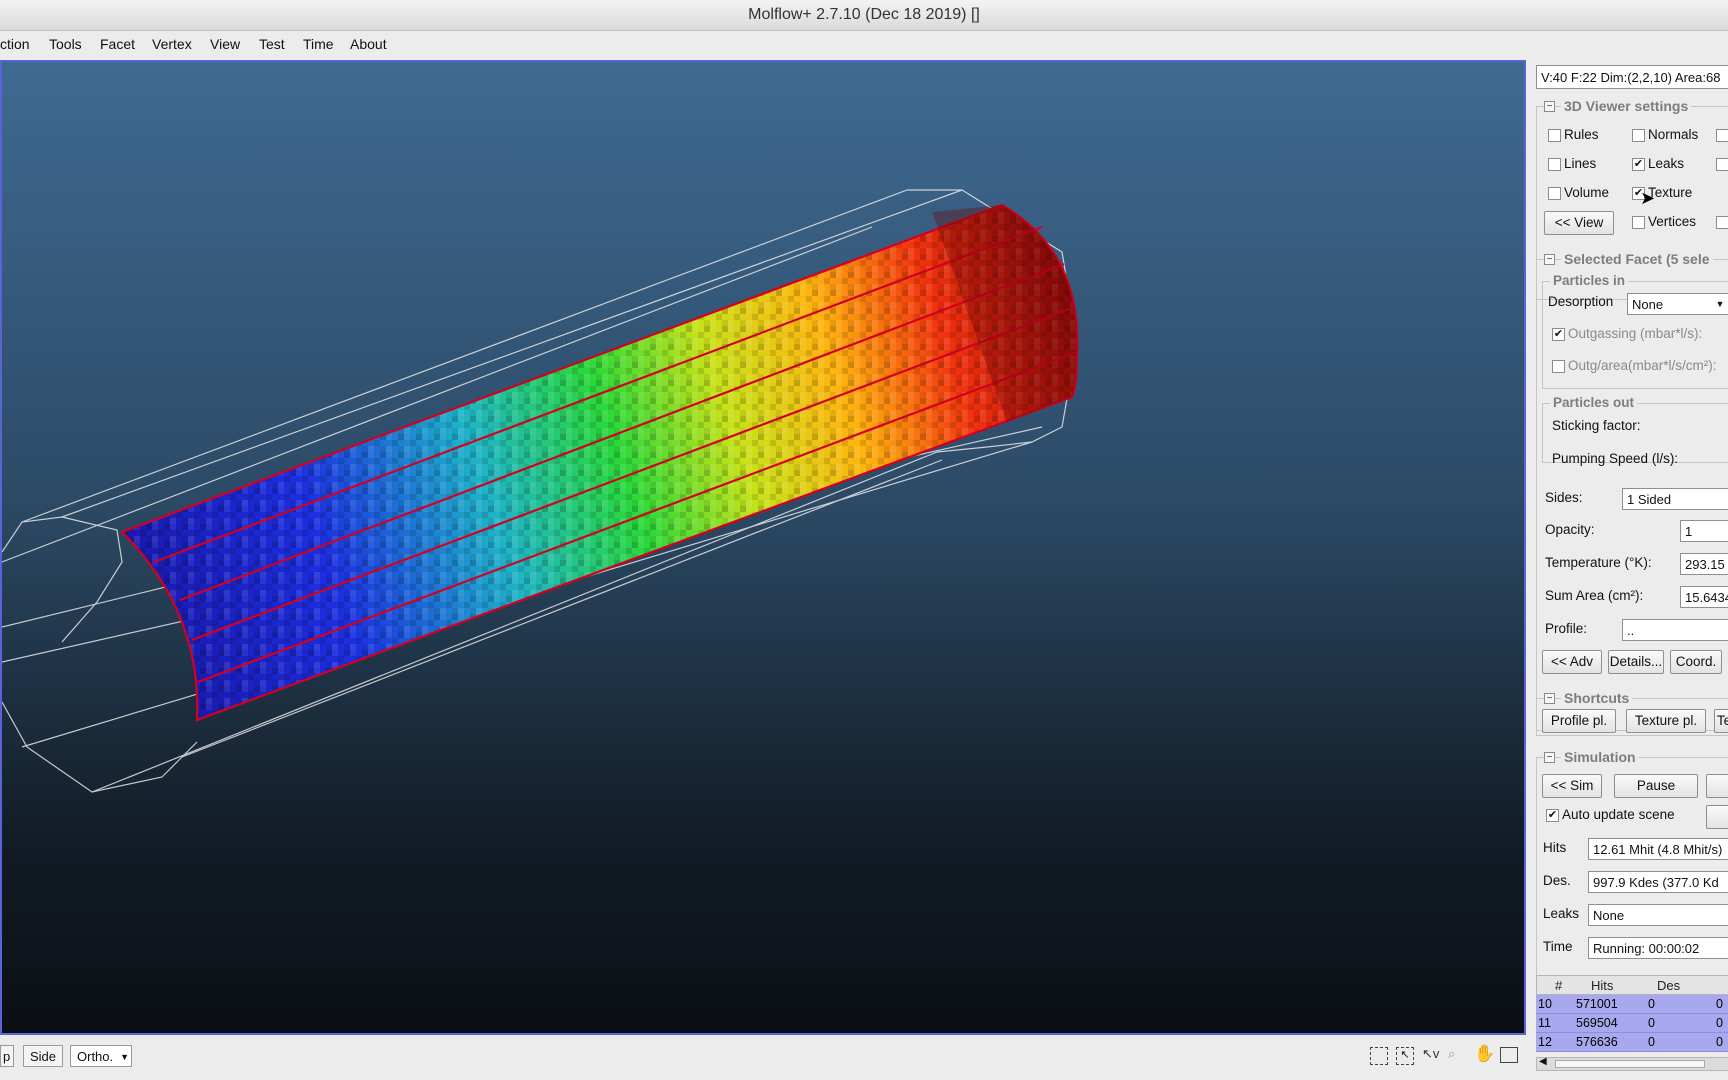 The image size is (1728, 1080). What do you see at coordinates (1632, 77) in the screenshot?
I see `geometry-info-field: V:40 F:22 Dim:(2,2,10) Area:68` at bounding box center [1632, 77].